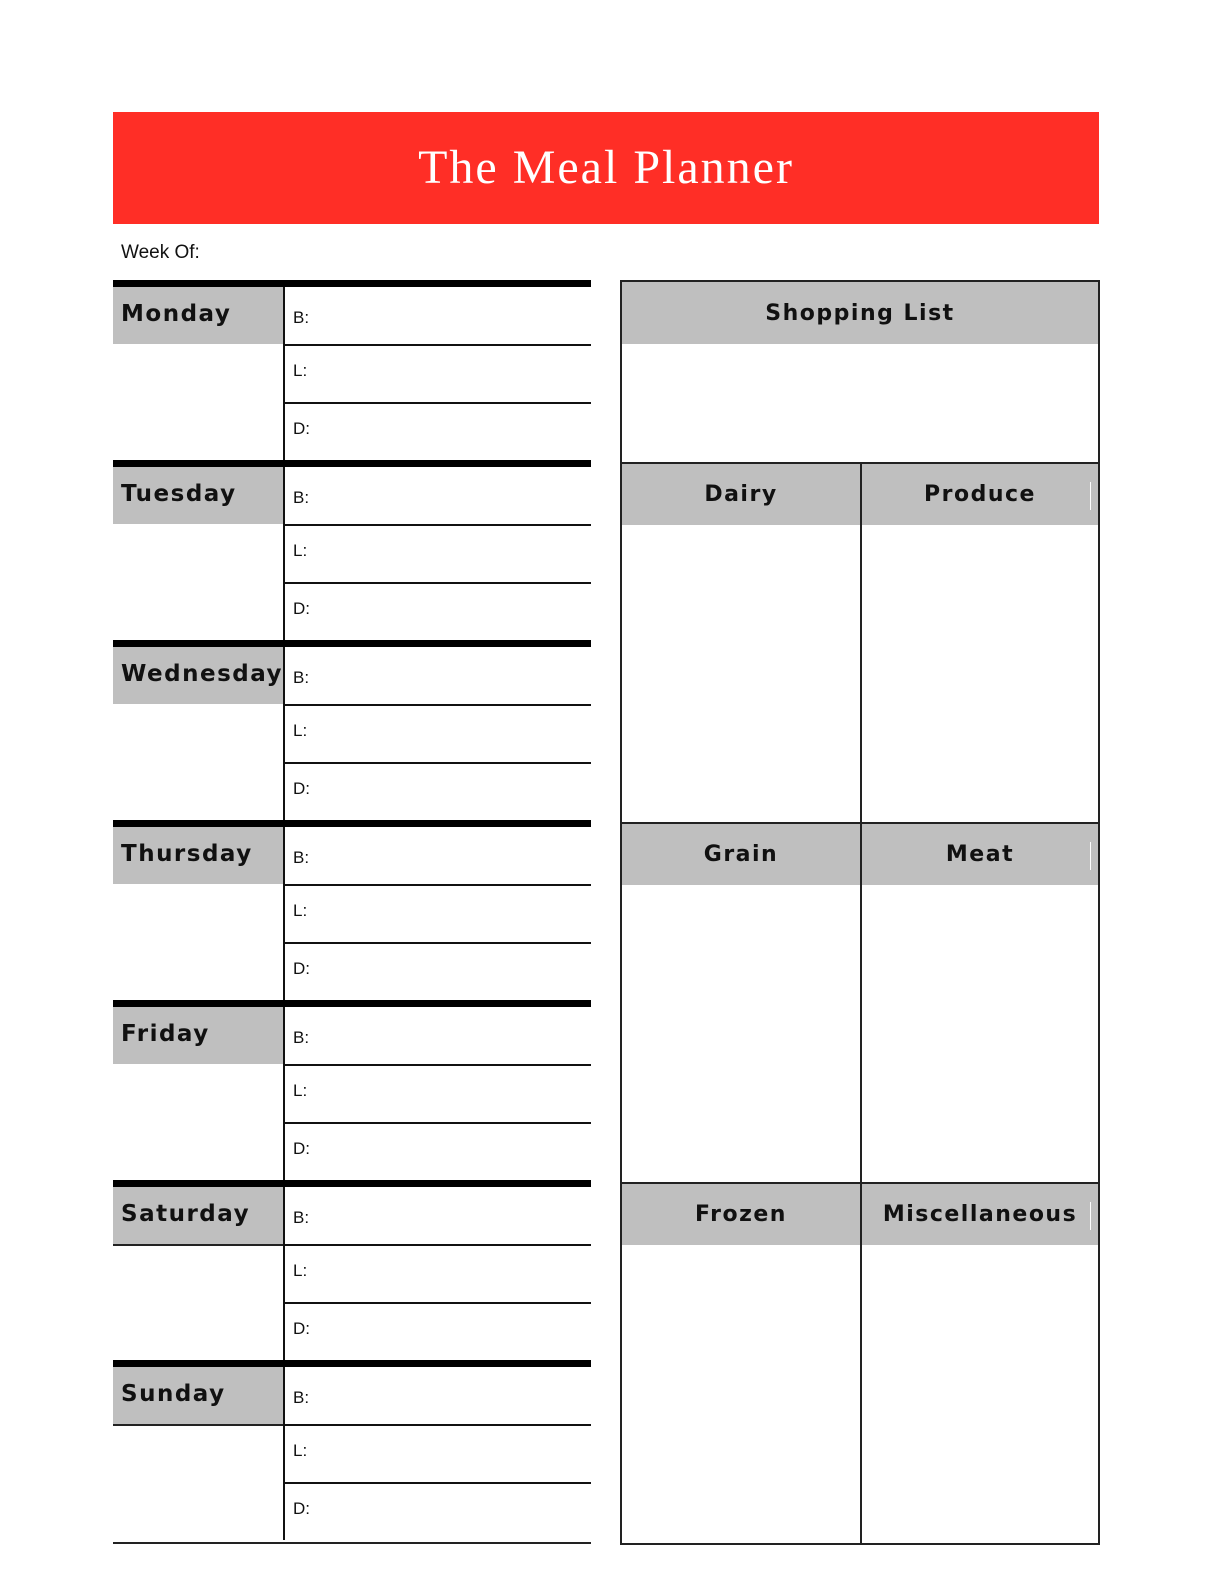 Image resolution: width=1224 pixels, height=1584 pixels. Describe the element at coordinates (160, 252) in the screenshot. I see `week-of-label: Week Of:` at that location.